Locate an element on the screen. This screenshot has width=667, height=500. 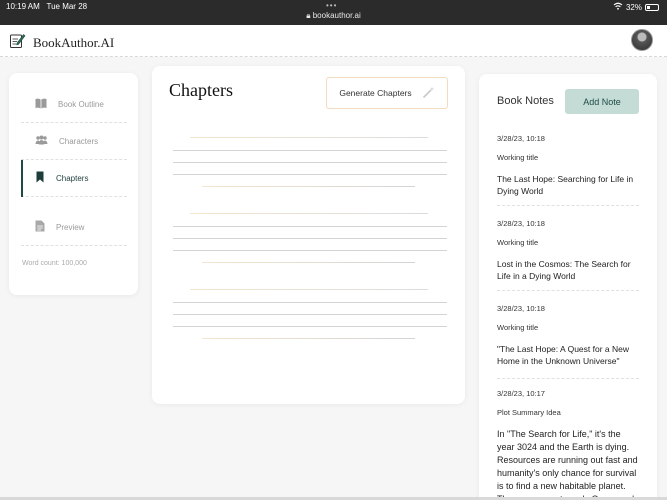
people-icon is located at coordinates (41, 141).